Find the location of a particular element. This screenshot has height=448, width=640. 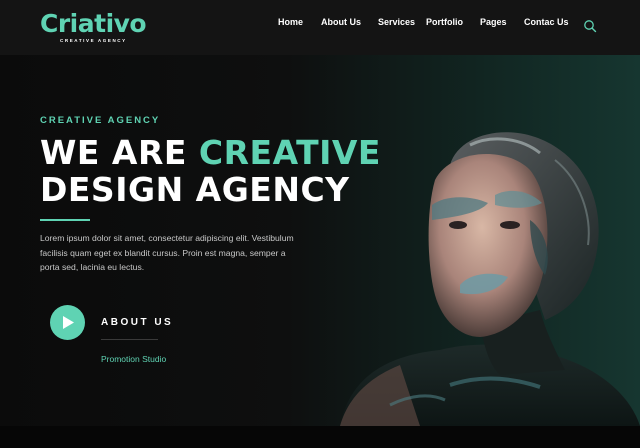

search-icon is located at coordinates (590, 26).